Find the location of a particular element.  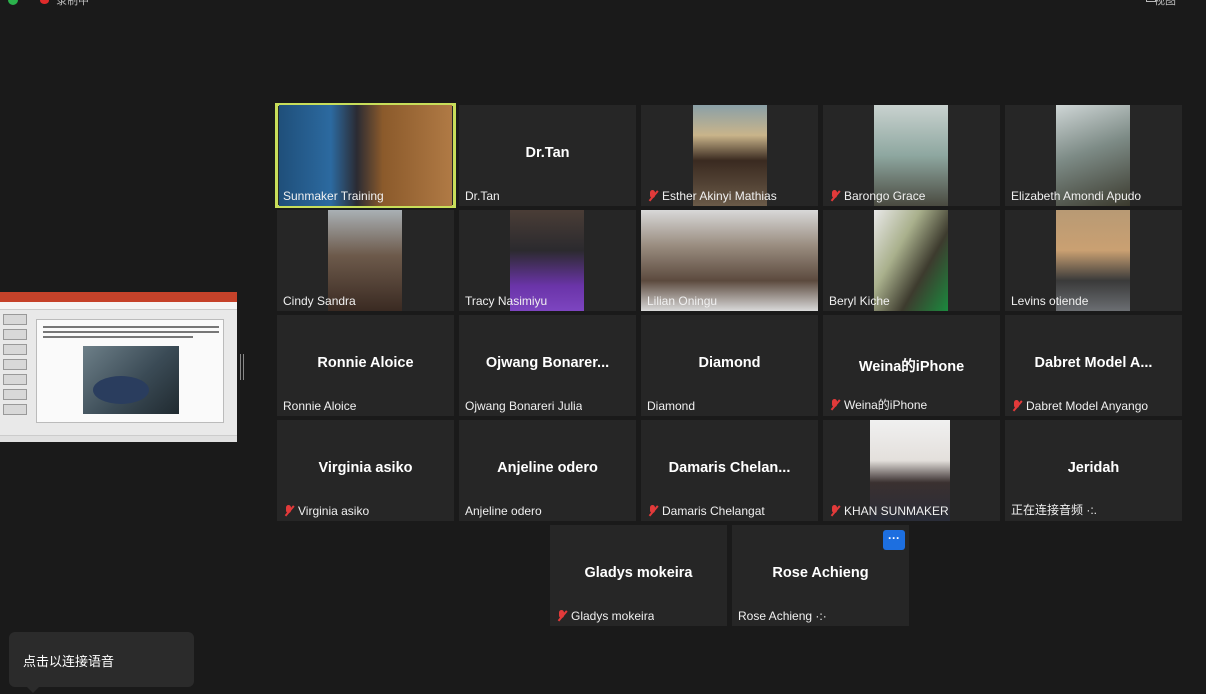

participant-name-text: Gladys mokeira is located at coordinates (613, 616).